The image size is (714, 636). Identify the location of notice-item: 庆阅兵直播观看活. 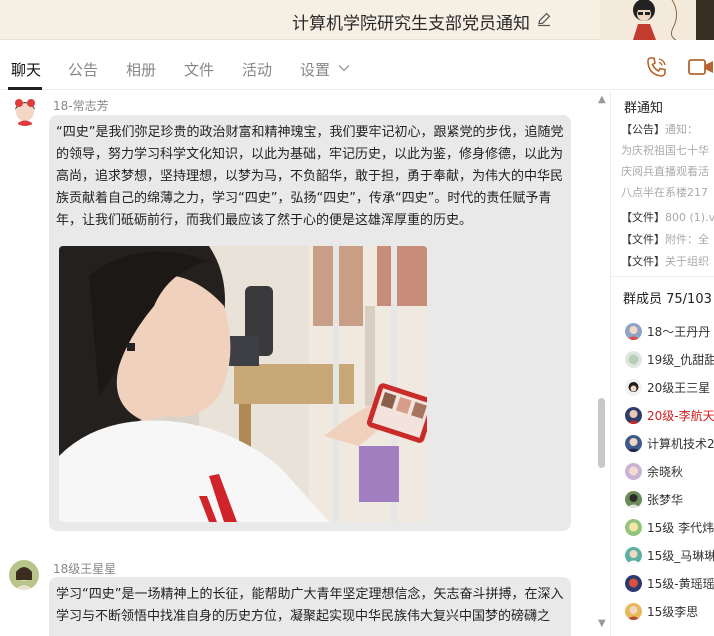
(665, 171).